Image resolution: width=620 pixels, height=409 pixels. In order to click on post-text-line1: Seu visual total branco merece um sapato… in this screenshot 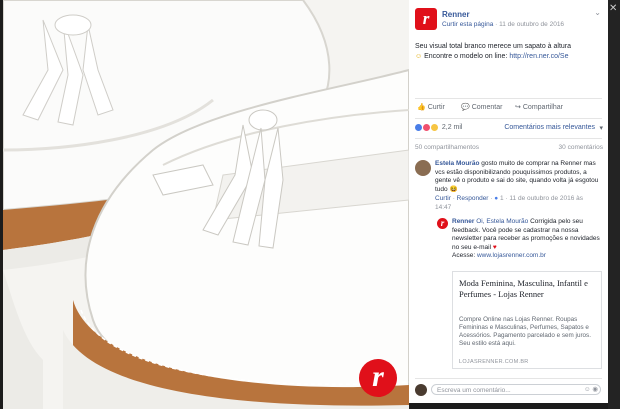, I will do `click(493, 46)`.